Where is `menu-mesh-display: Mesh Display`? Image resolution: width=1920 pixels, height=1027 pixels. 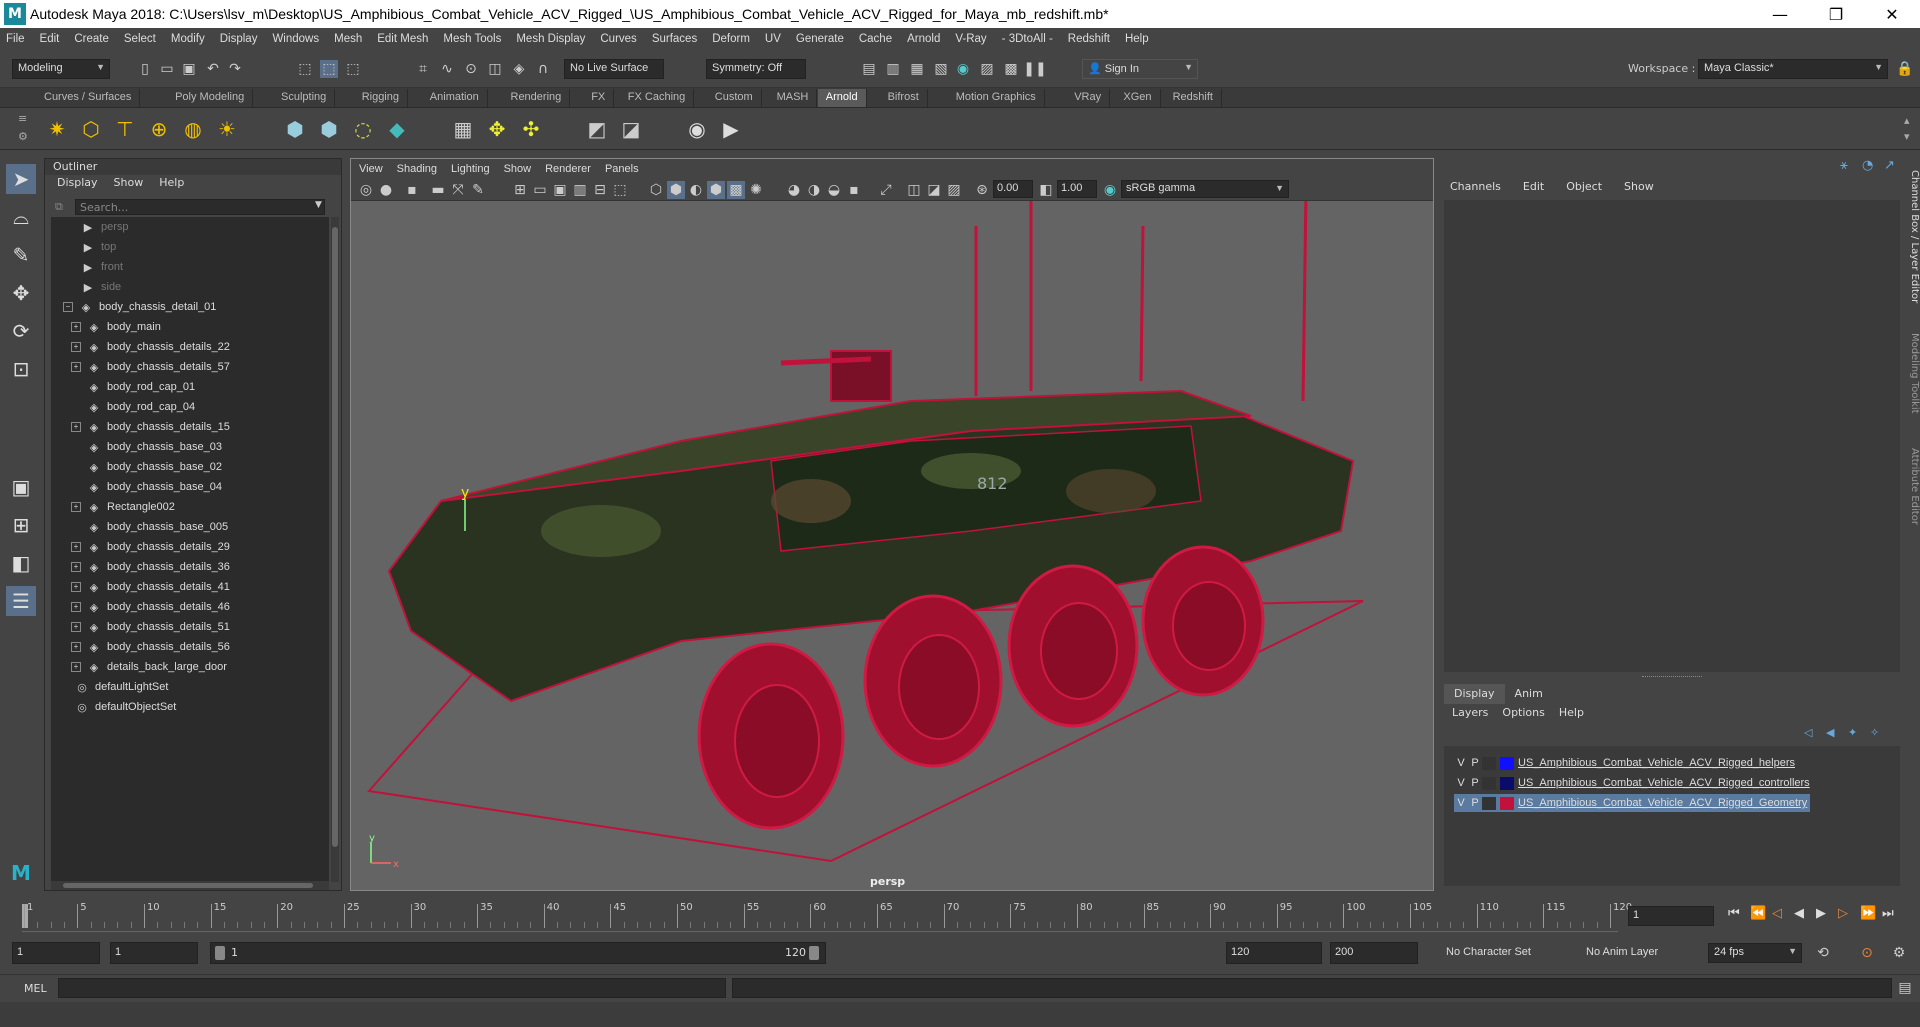 menu-mesh-display: Mesh Display is located at coordinates (550, 39).